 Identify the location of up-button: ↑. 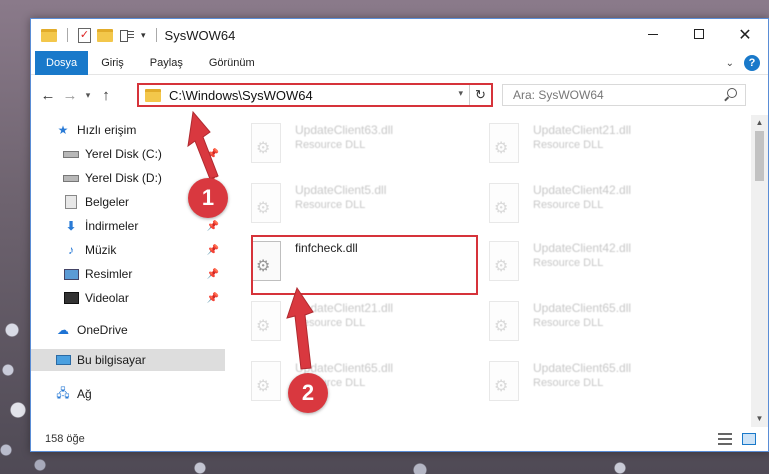
(106, 95).